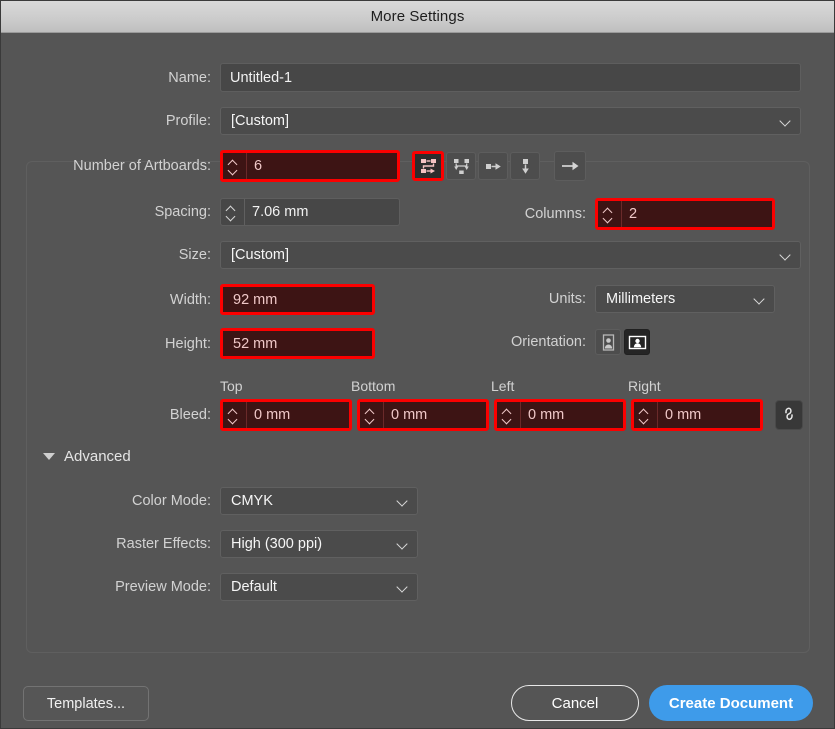 The image size is (835, 729). What do you see at coordinates (510, 121) in the screenshot?
I see `profile-select: [Custom]` at bounding box center [510, 121].